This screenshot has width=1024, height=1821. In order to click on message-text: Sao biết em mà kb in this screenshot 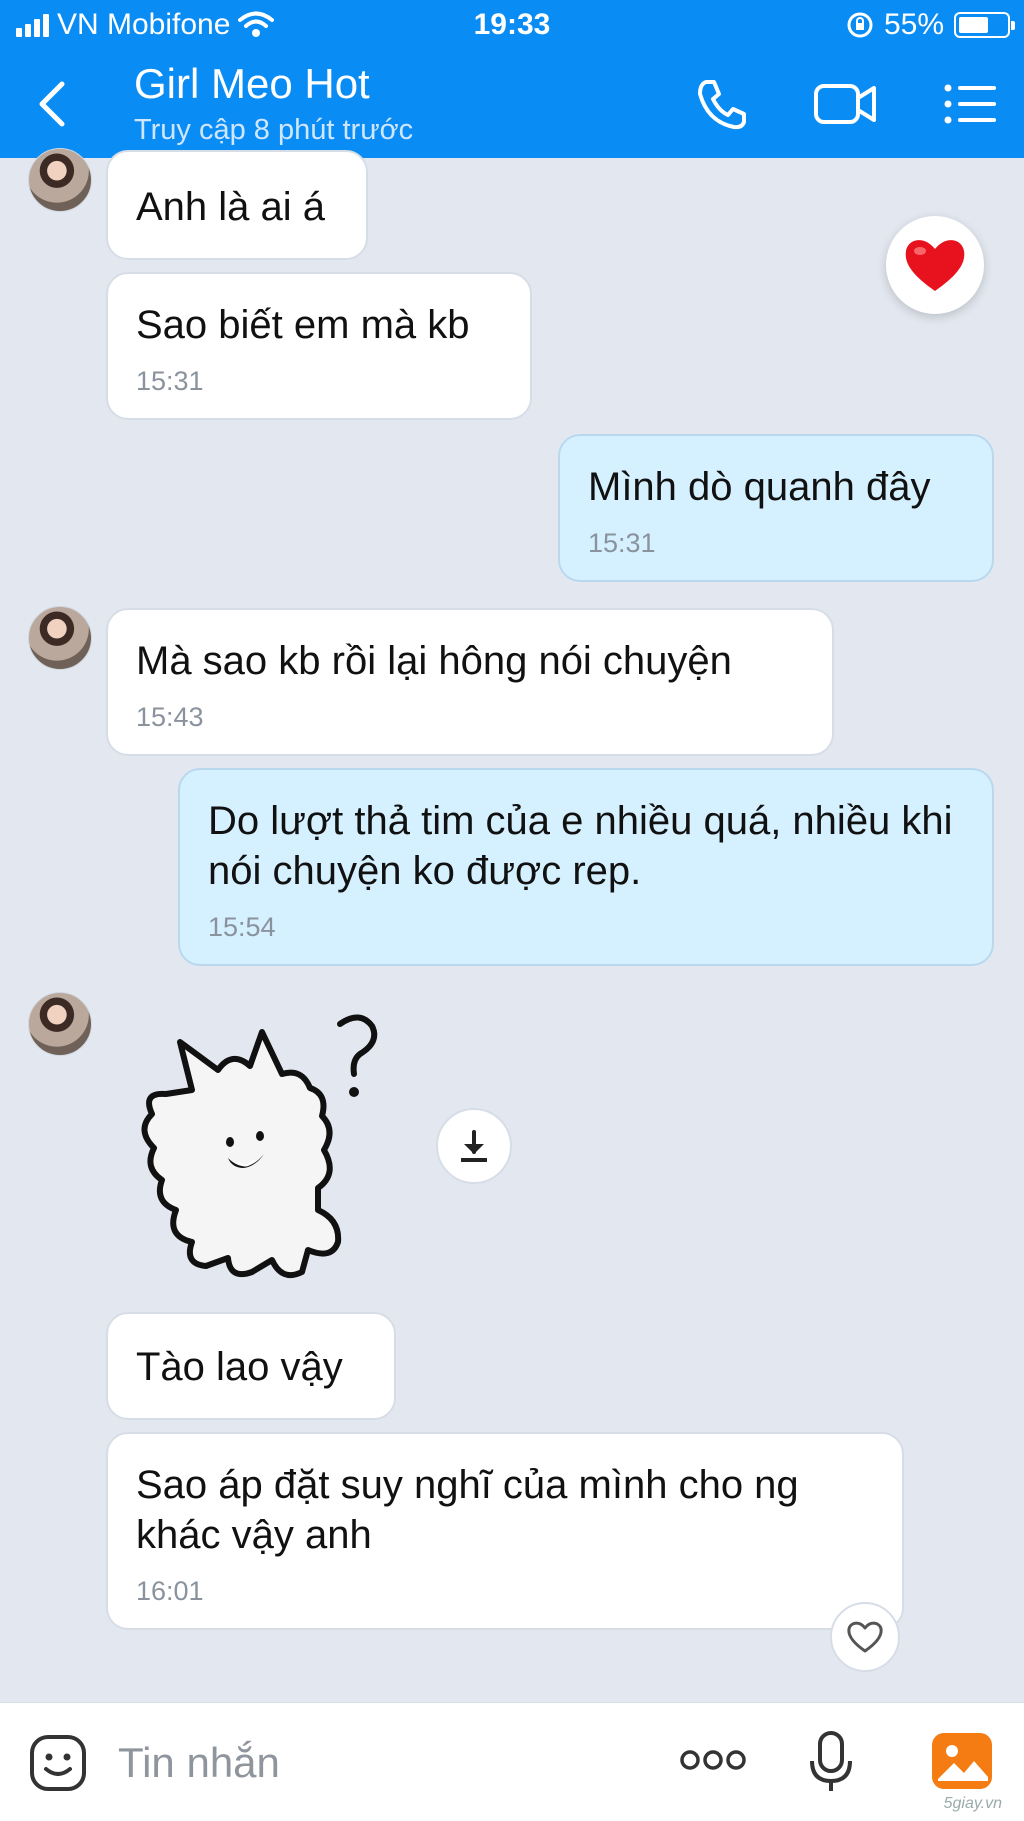, I will do `click(303, 325)`.